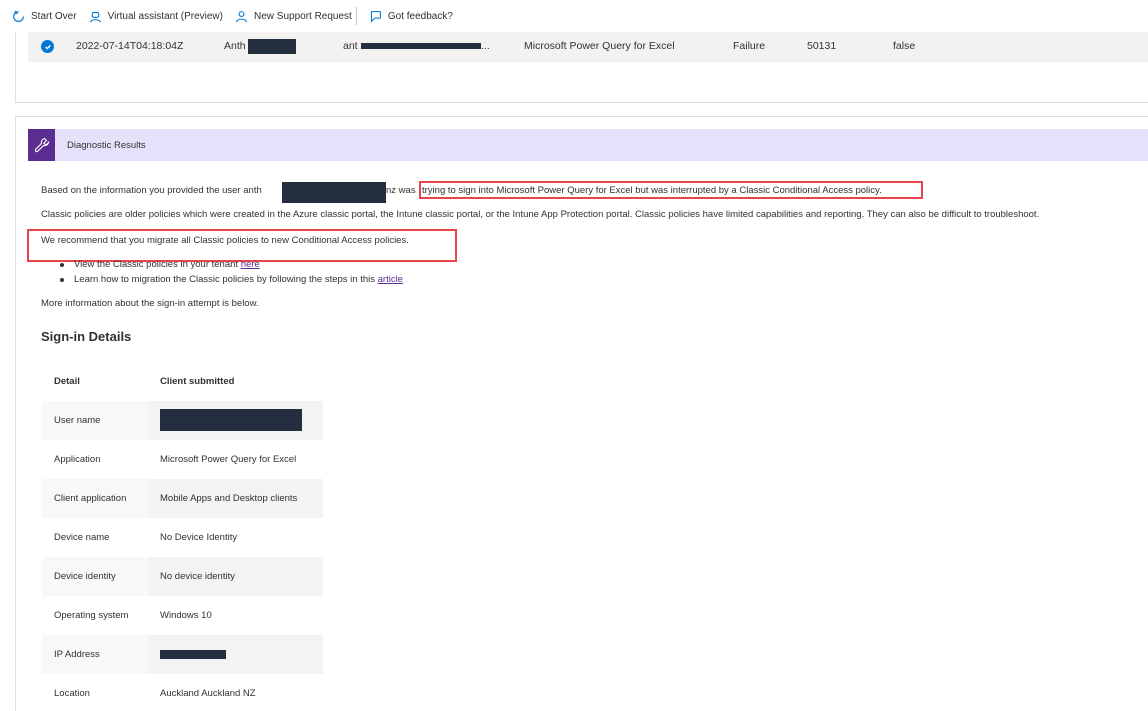 The height and width of the screenshot is (711, 1148). I want to click on table-header-row: Detail Client submitted, so click(182, 381).